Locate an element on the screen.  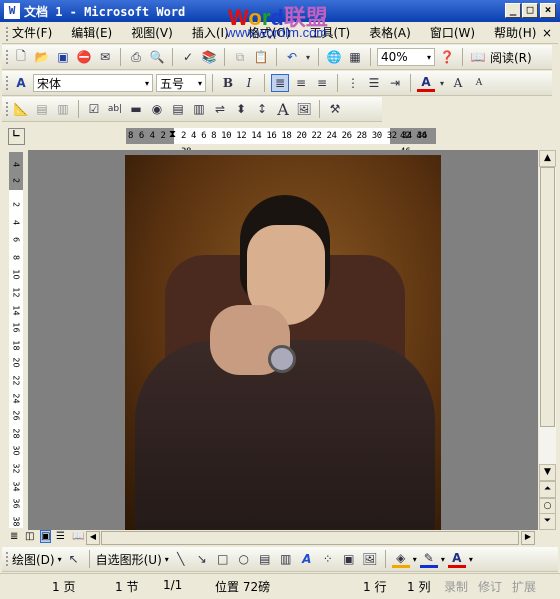
fill-color-icon: ◈ is located at coordinates (400, 559).